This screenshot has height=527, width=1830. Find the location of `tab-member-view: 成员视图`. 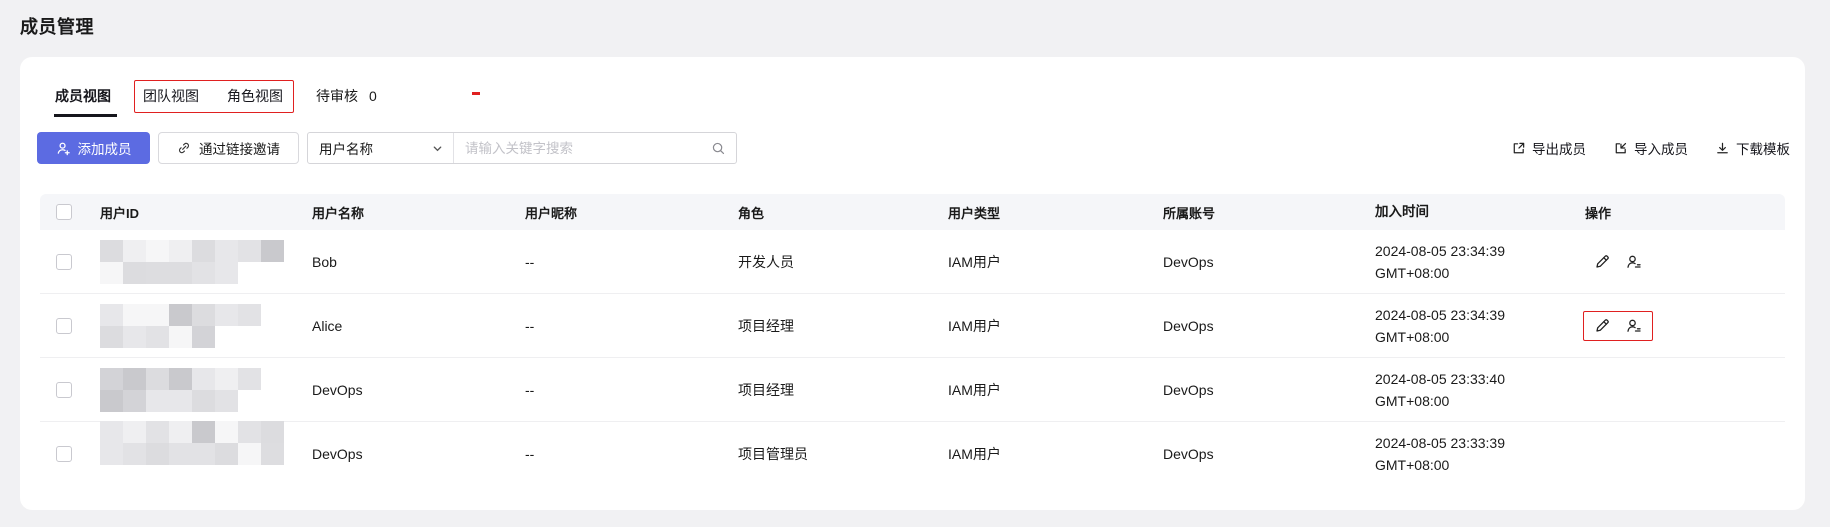

tab-member-view: 成员视图 is located at coordinates (85, 101).